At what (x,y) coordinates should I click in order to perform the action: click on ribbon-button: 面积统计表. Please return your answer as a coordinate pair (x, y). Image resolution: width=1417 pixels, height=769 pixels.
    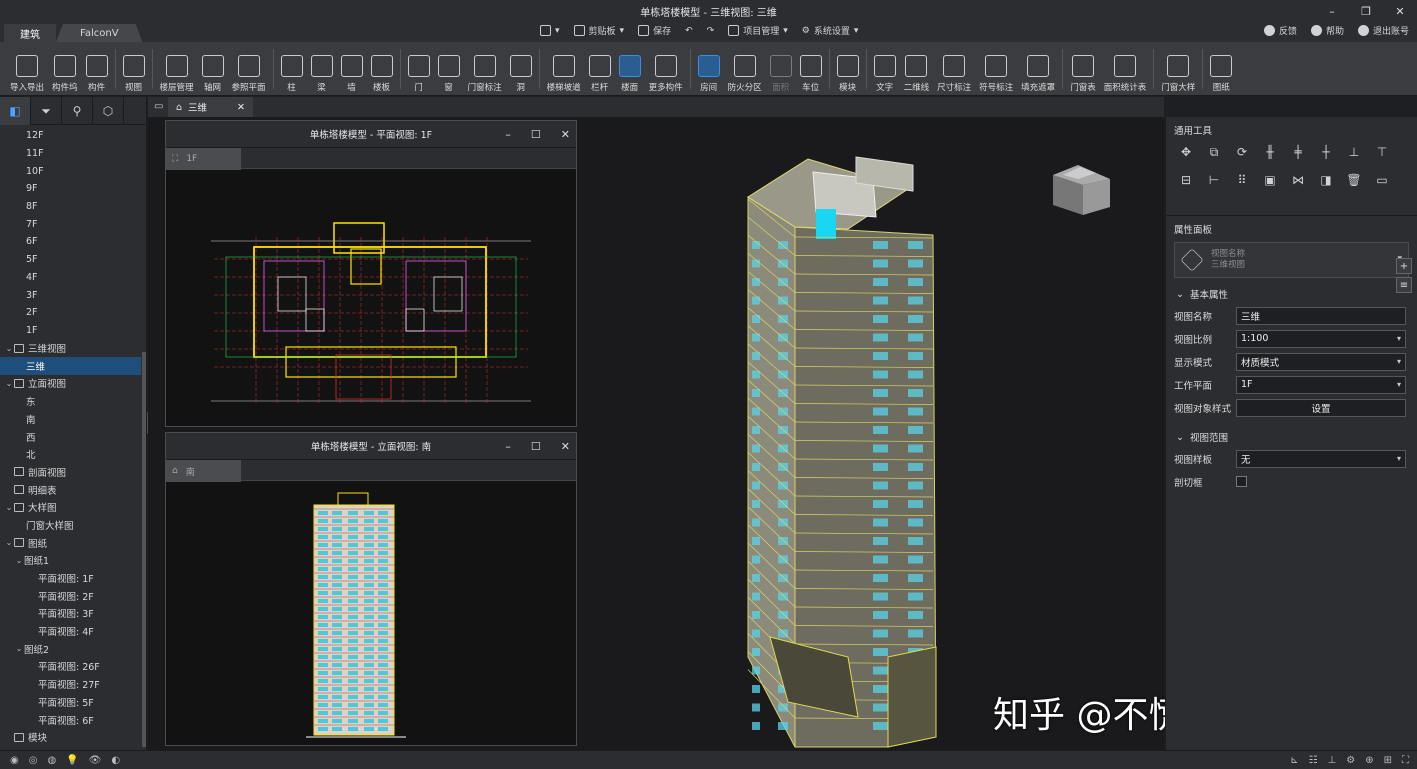
    Looking at the image, I should click on (1125, 69).